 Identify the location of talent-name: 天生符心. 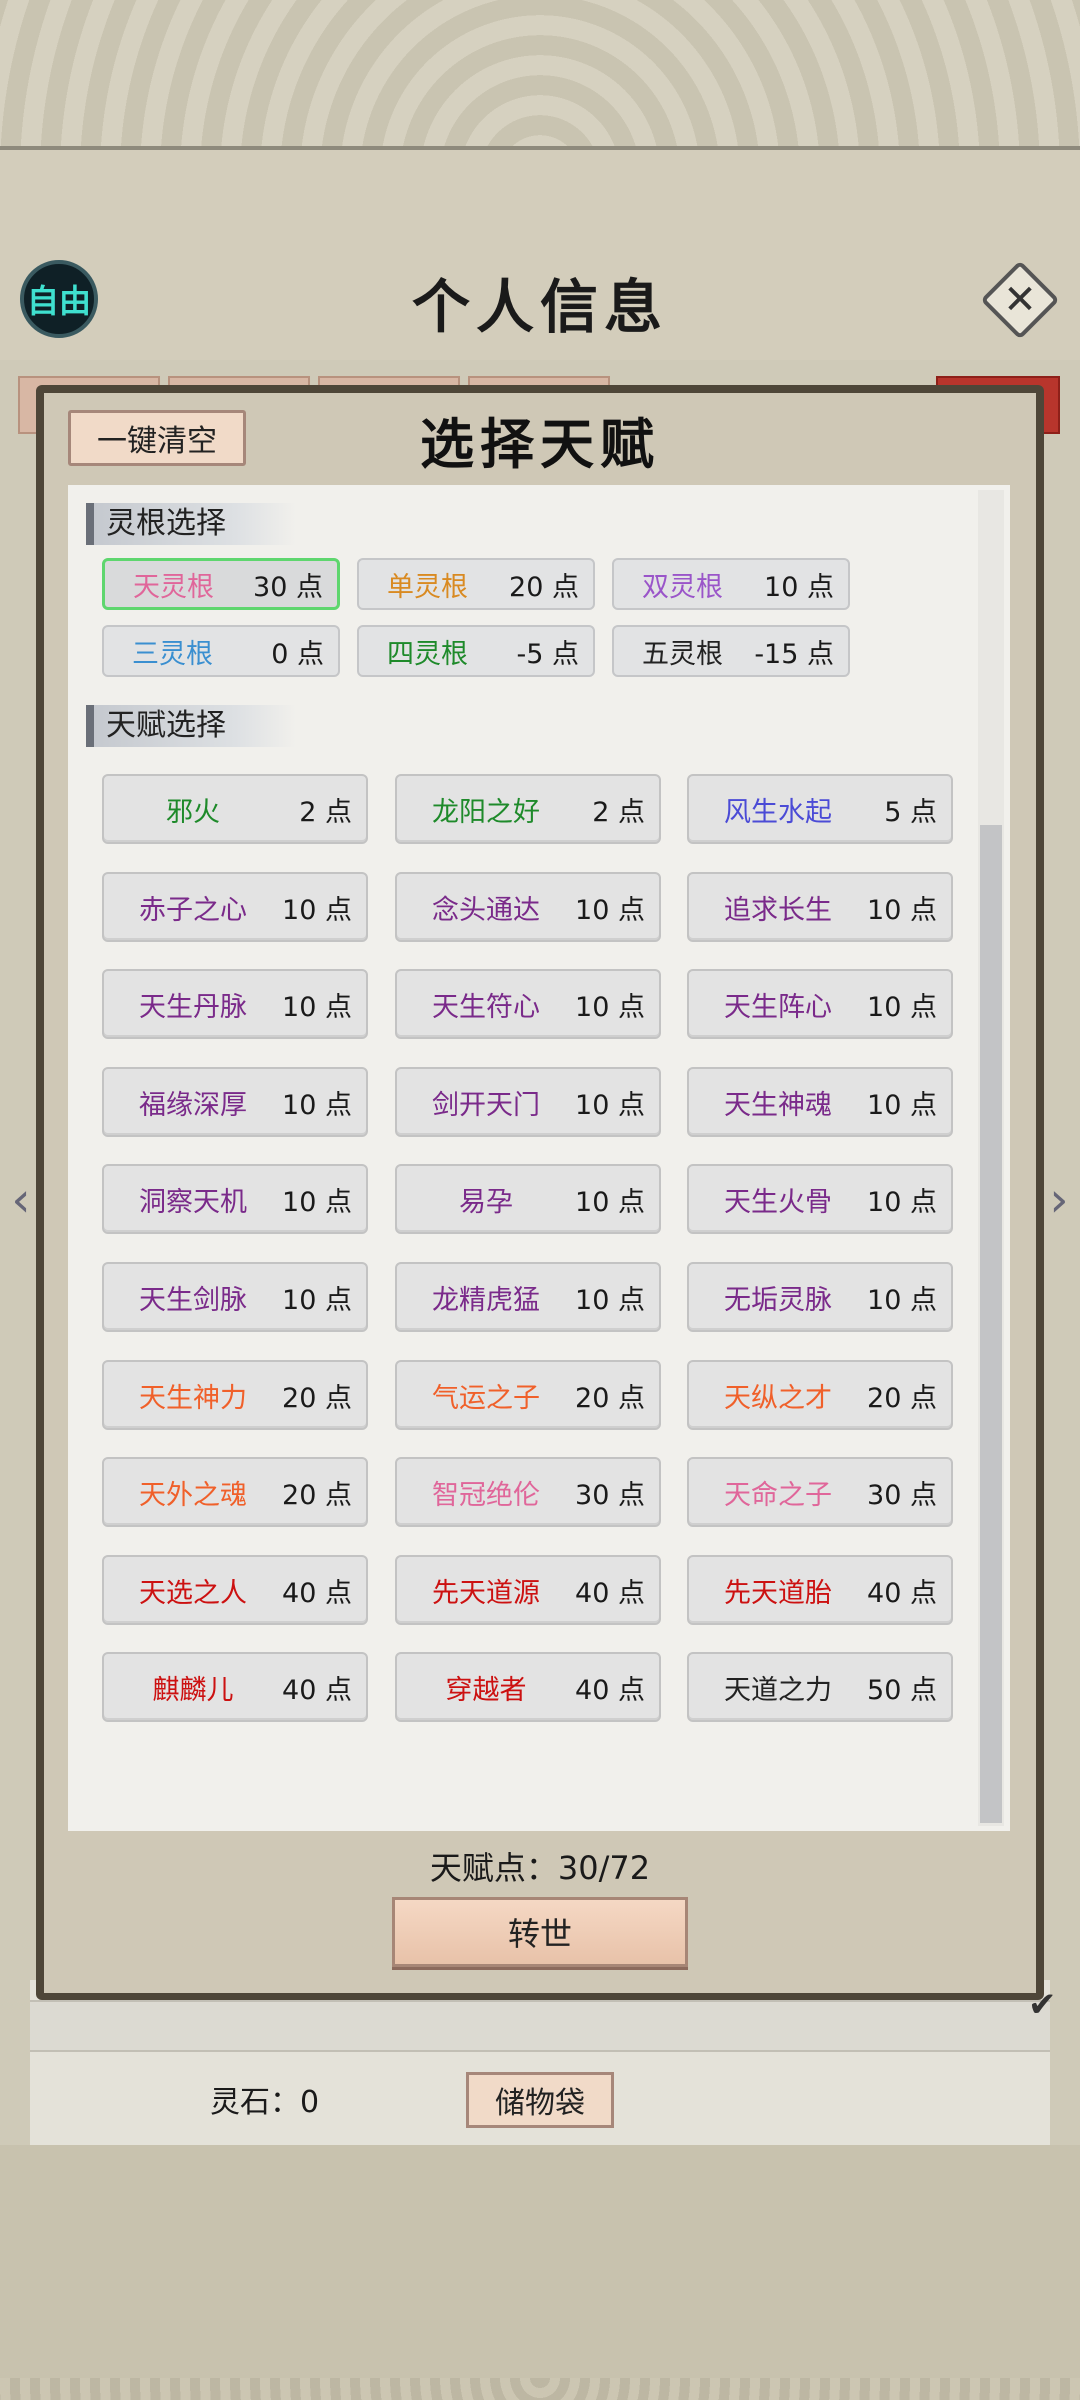
(486, 1007).